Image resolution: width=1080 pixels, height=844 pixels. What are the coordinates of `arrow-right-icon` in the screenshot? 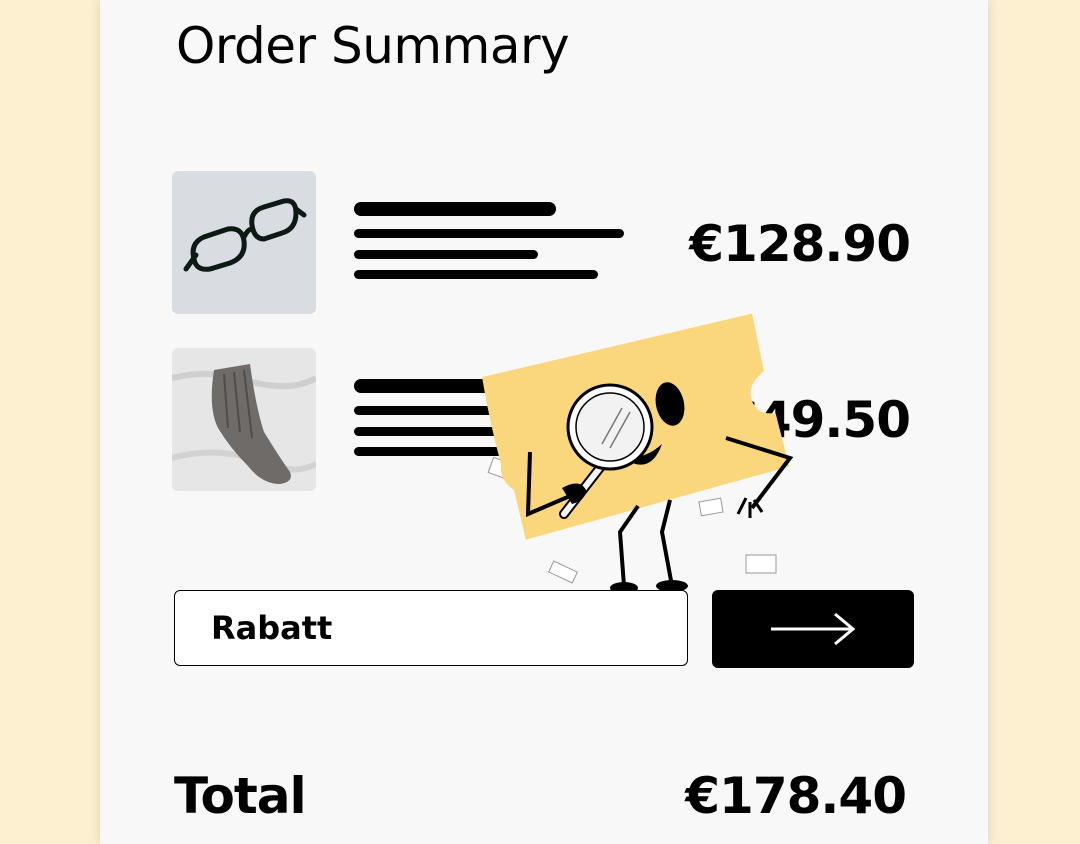 It's located at (813, 629).